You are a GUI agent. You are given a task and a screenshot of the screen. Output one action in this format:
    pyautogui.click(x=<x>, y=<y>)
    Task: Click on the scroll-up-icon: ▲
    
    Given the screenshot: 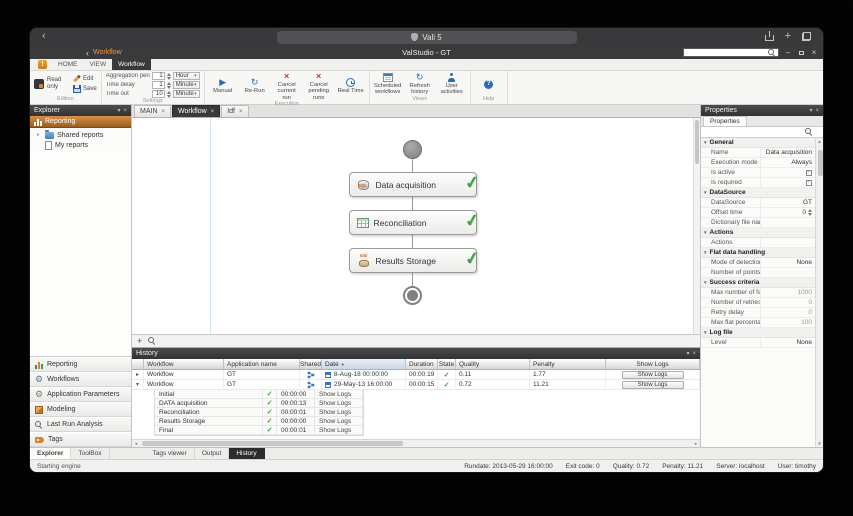 What is the action you would take?
    pyautogui.click(x=819, y=141)
    